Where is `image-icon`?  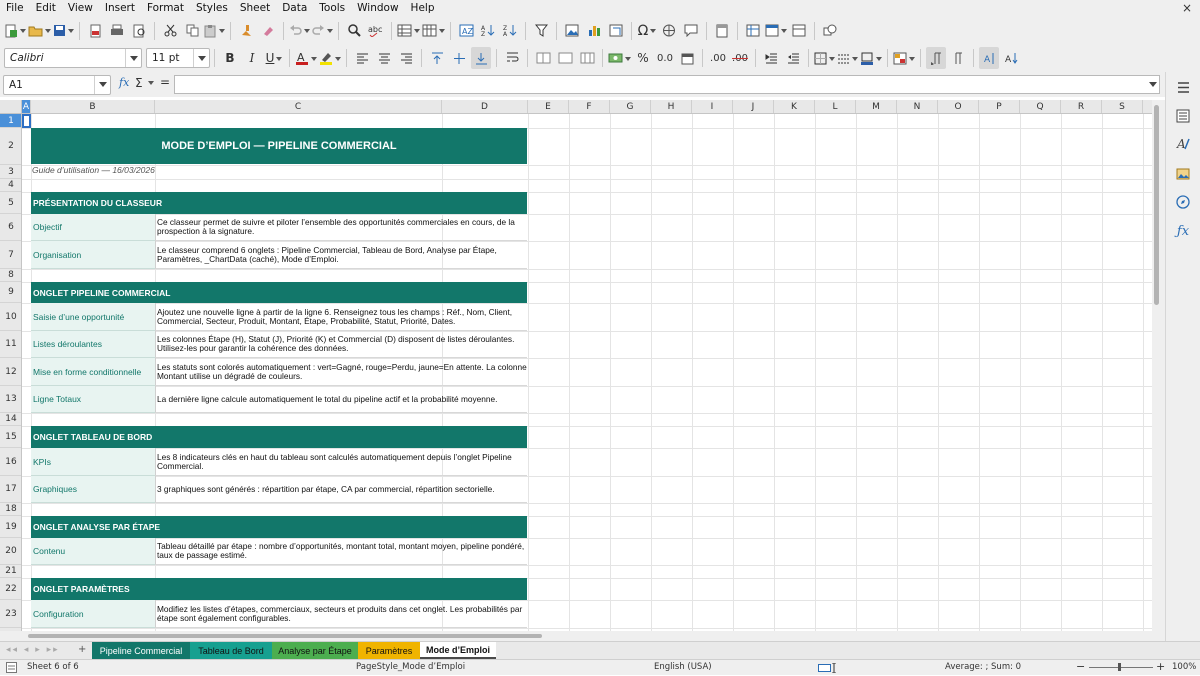
image-icon is located at coordinates (572, 31).